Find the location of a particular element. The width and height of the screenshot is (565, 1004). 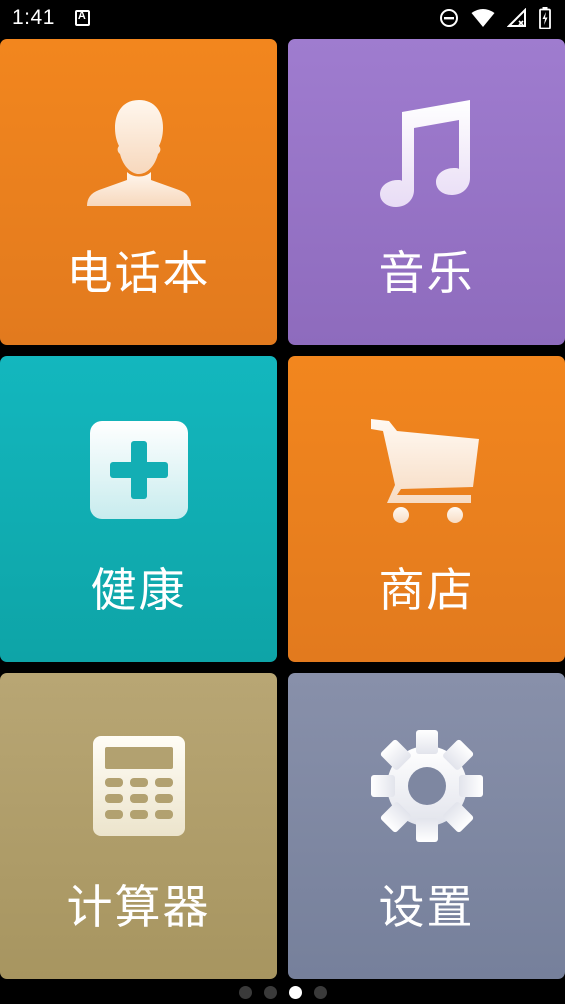

page-indicator is located at coordinates (282, 992).